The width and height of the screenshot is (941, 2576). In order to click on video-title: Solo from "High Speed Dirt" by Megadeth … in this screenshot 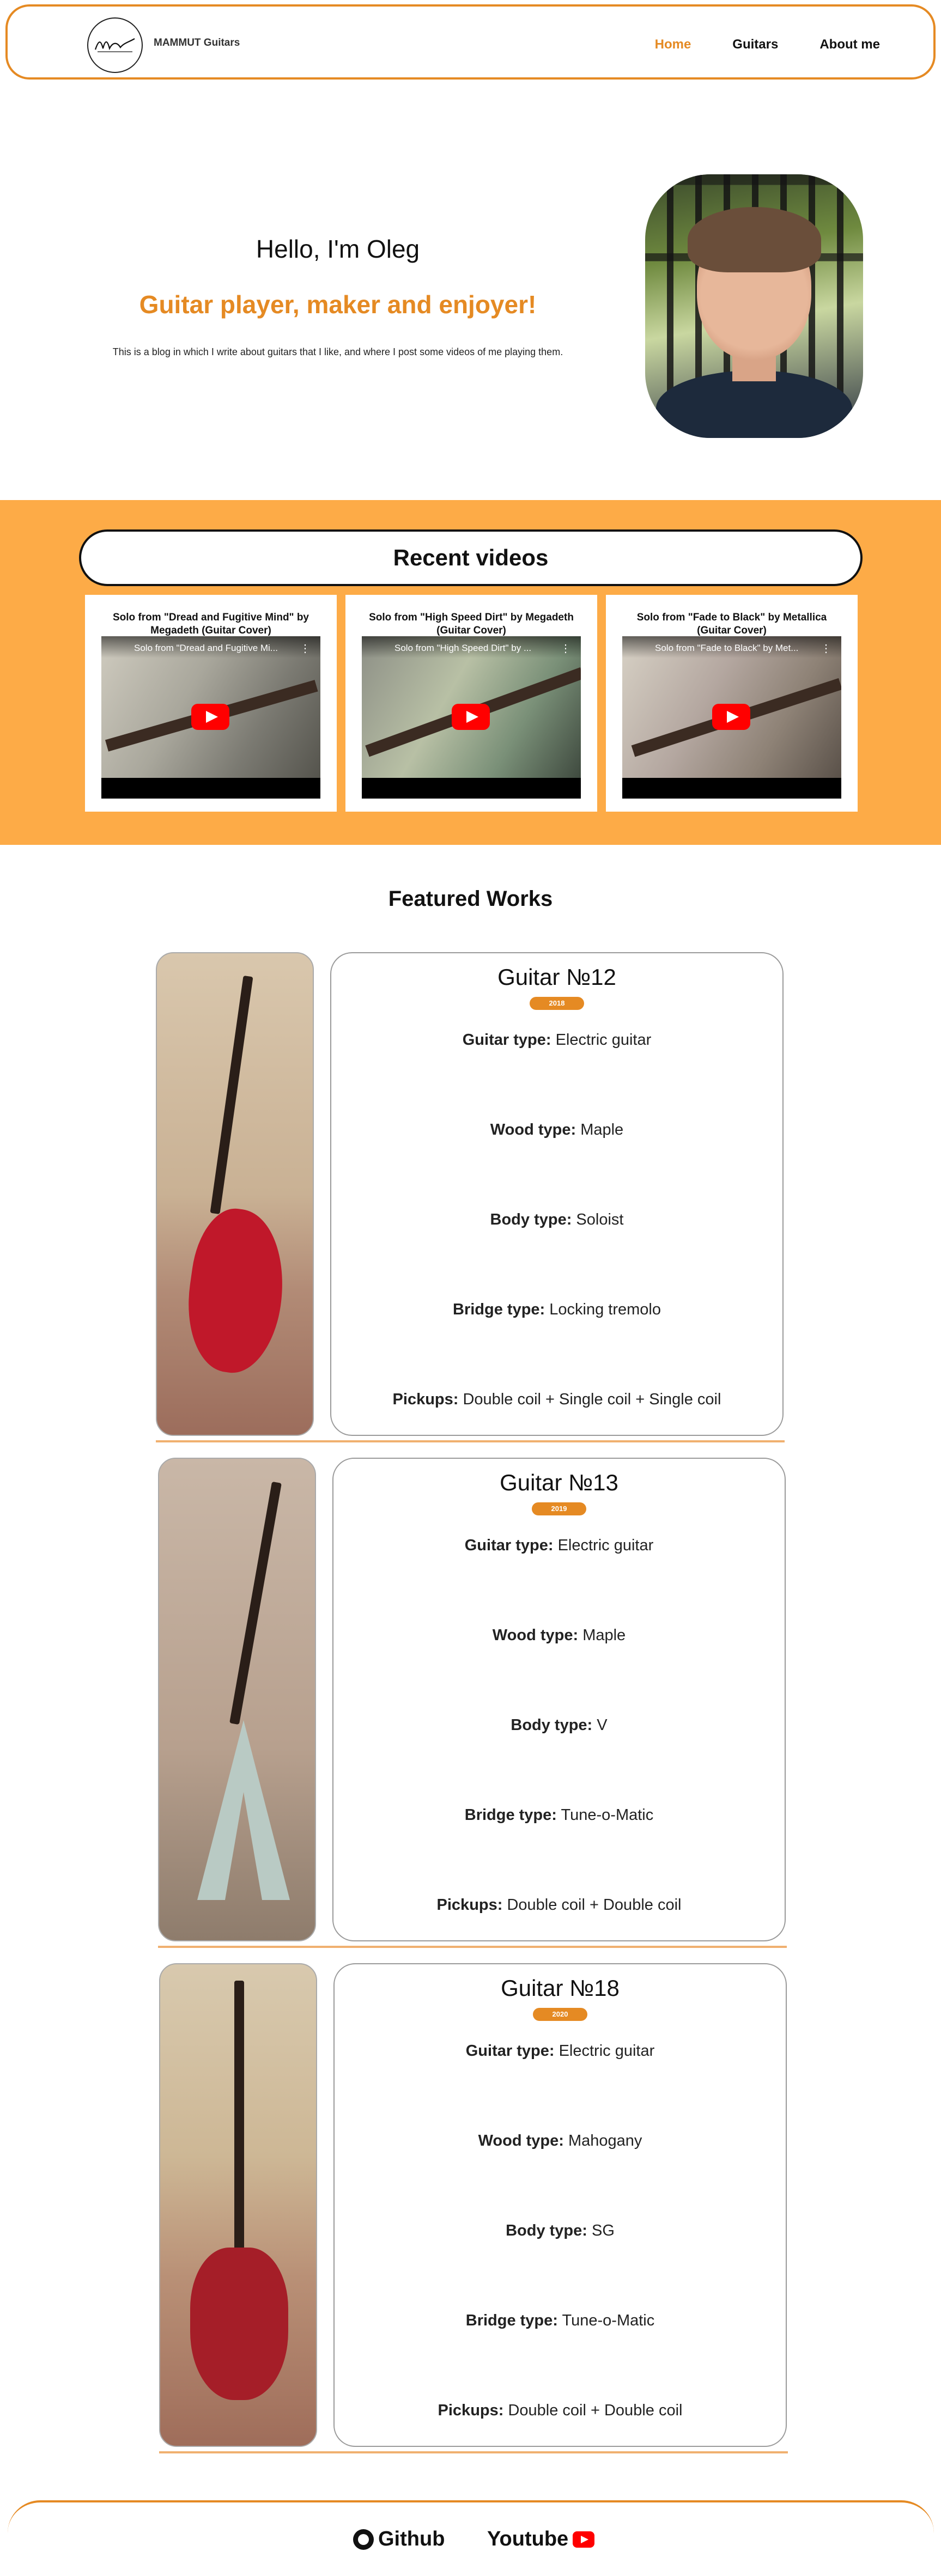, I will do `click(471, 624)`.